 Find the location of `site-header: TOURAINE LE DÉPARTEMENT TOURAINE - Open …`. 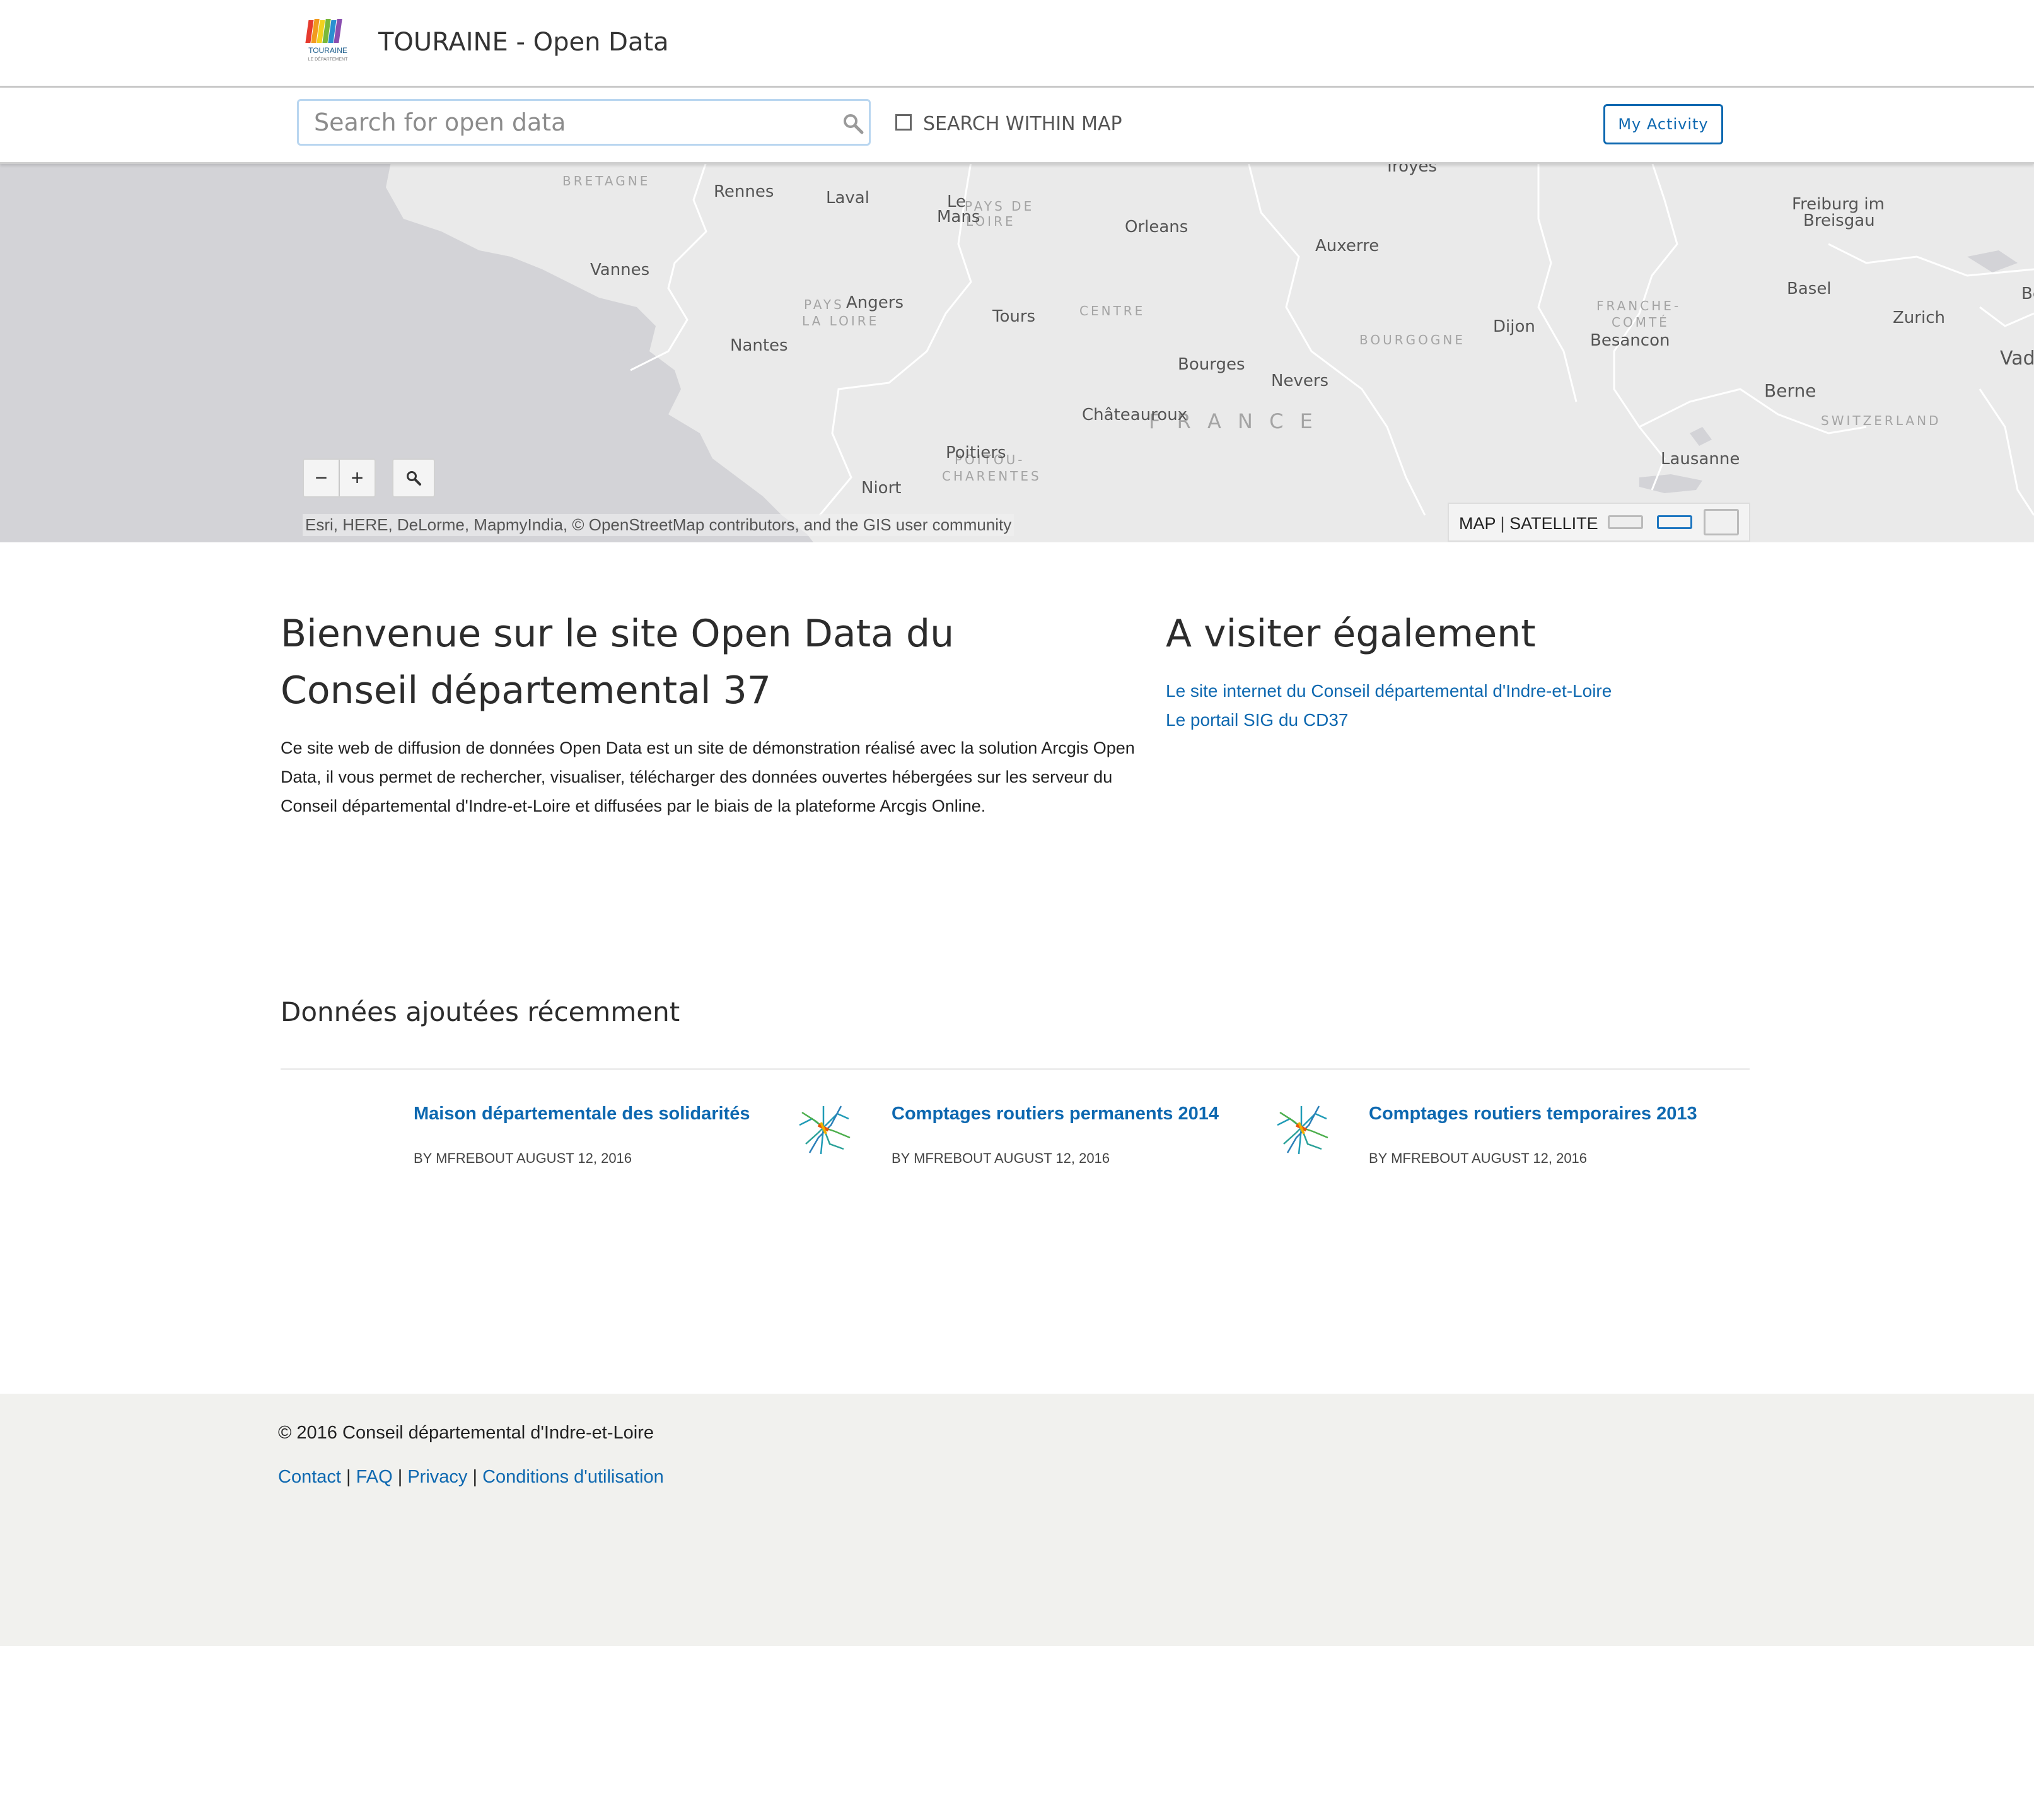

site-header: TOURAINE LE DÉPARTEMENT TOURAINE - Open … is located at coordinates (1017, 44).